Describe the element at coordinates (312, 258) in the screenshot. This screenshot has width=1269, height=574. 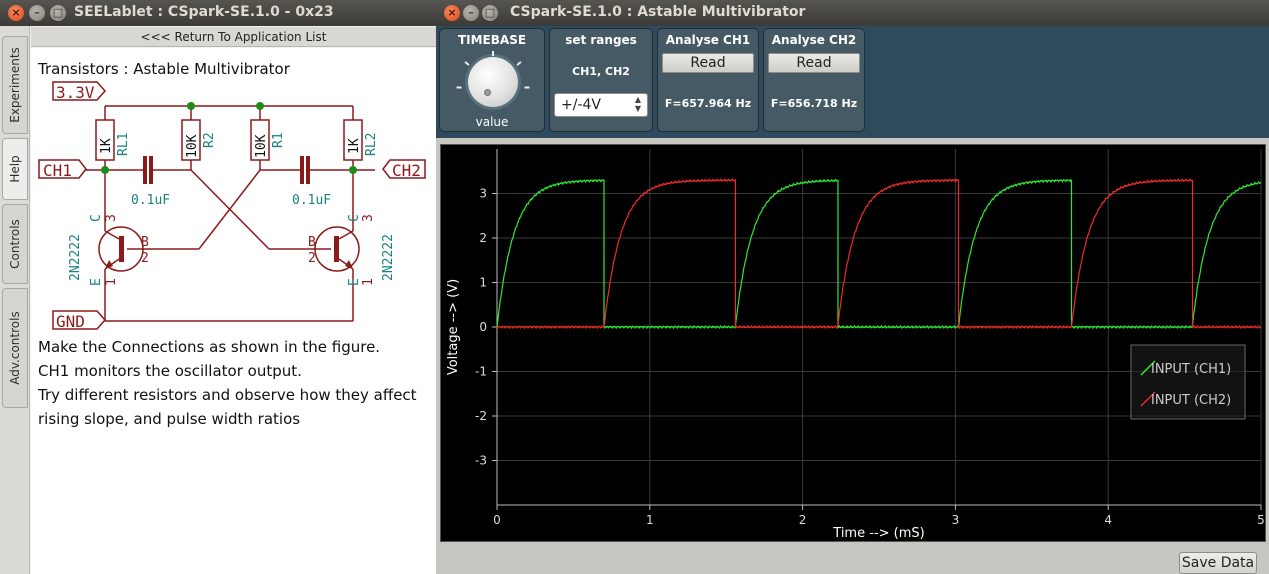
I see `q2-pin-2: 2` at that location.